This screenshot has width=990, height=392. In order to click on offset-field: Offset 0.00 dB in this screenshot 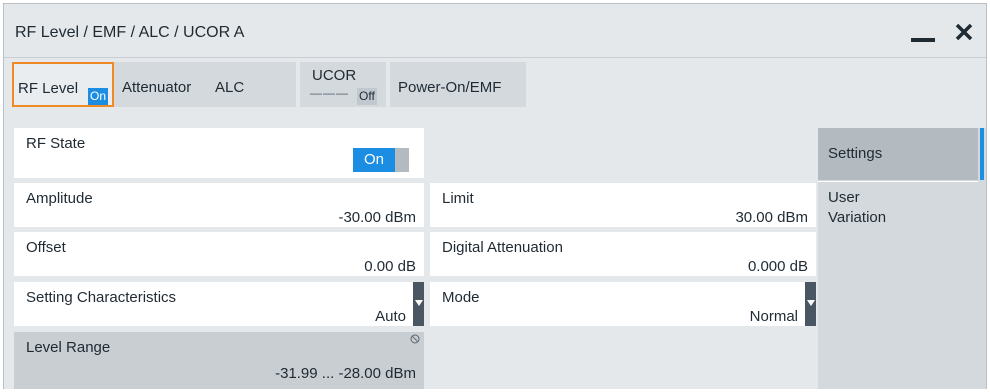, I will do `click(219, 254)`.